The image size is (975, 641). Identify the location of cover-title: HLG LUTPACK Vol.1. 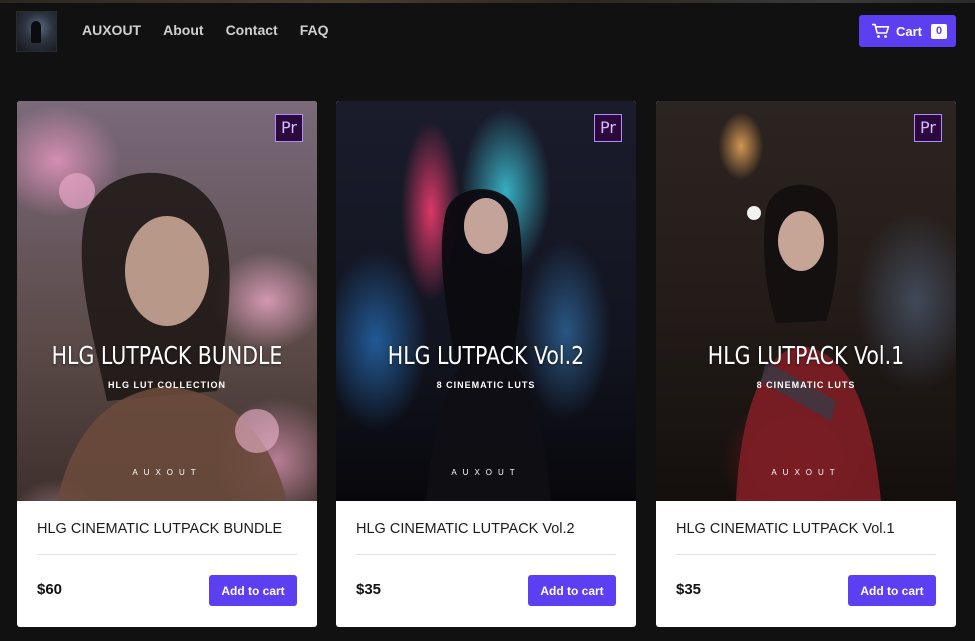
(806, 355).